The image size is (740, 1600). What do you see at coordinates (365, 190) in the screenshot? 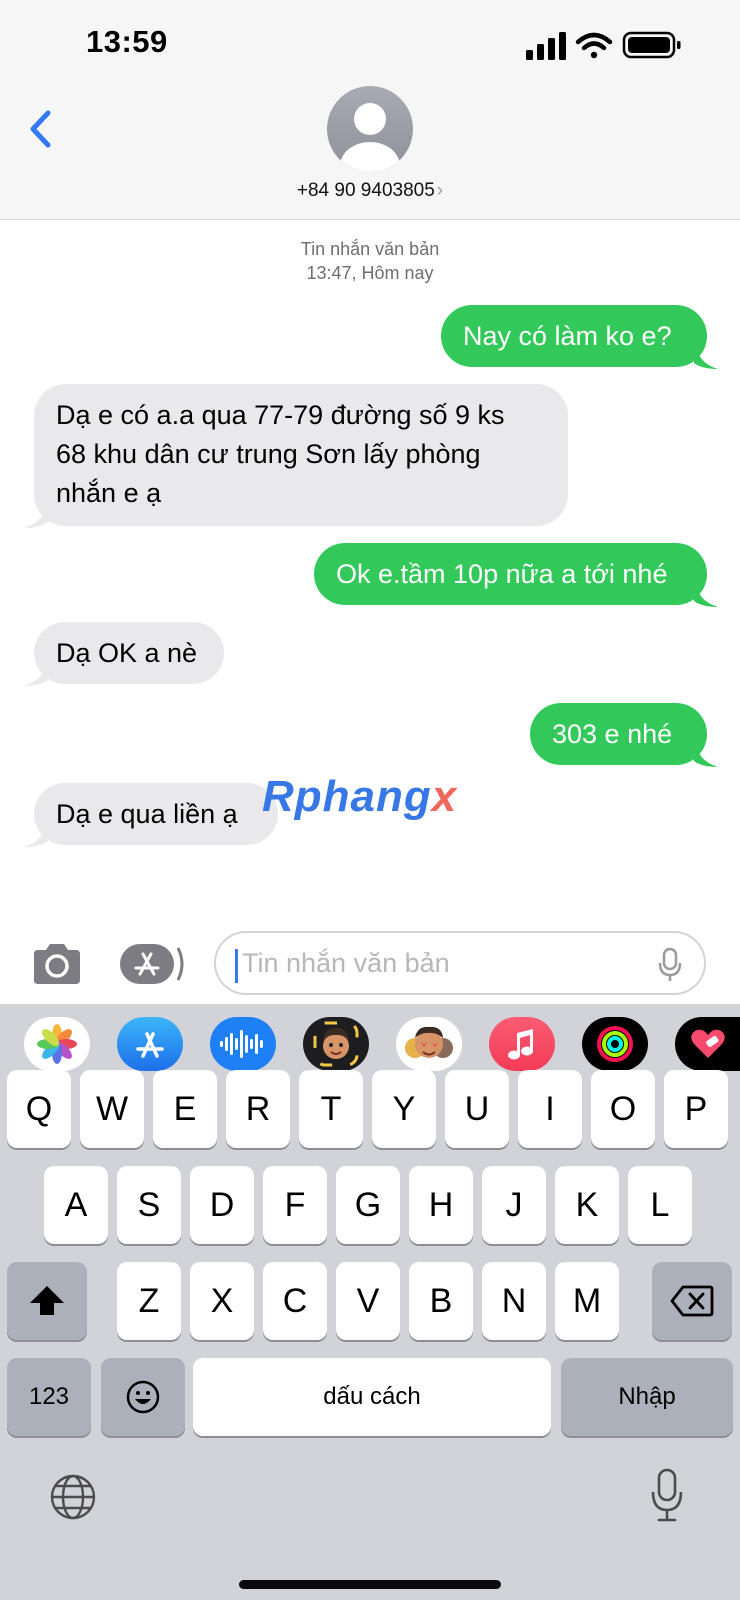
I see `contact-number: +84 90 9403805` at bounding box center [365, 190].